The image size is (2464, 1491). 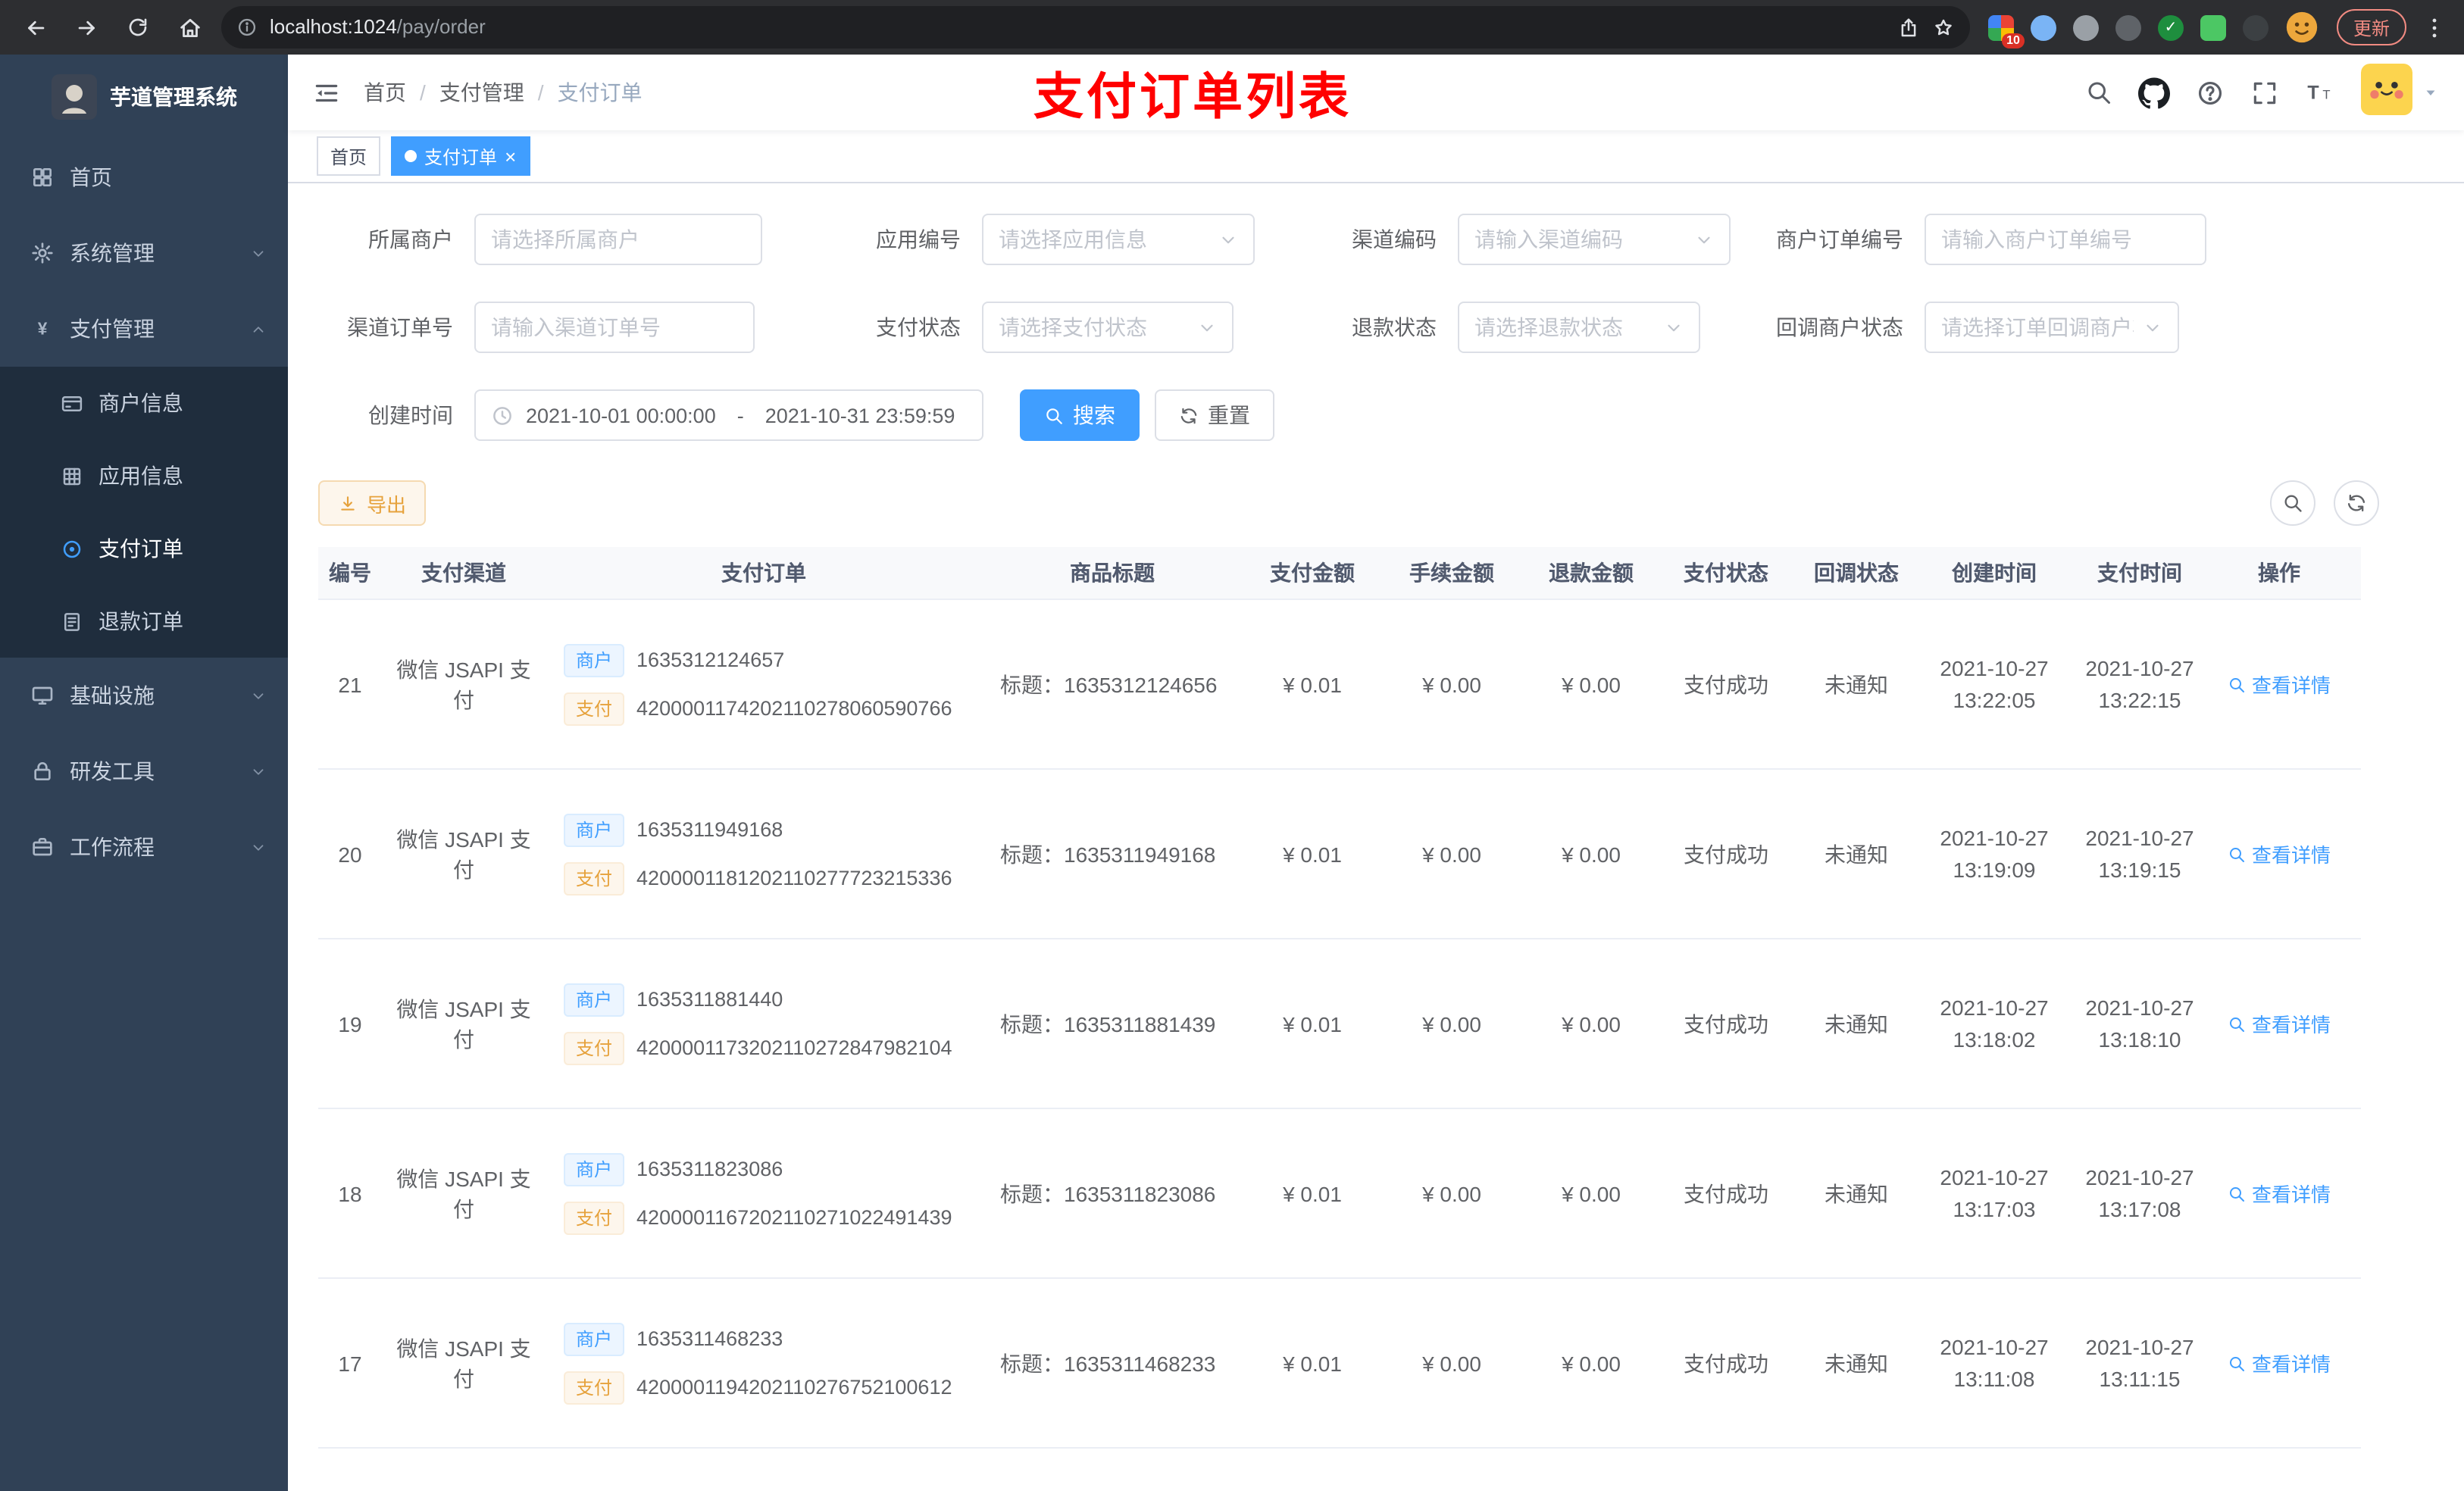 What do you see at coordinates (794, 1047) in the screenshot?
I see `channel-pay-no: 4200001173202110272847982104` at bounding box center [794, 1047].